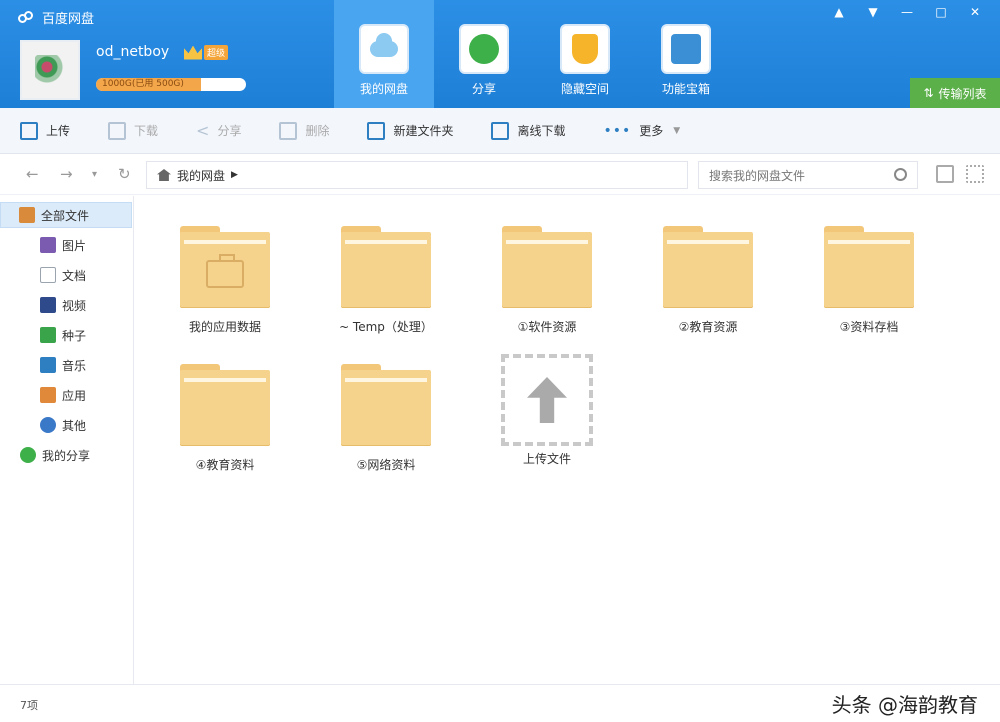 This screenshot has width=1000, height=722. Describe the element at coordinates (528, 130) in the screenshot. I see `offline-download-button: 离线下载` at that location.